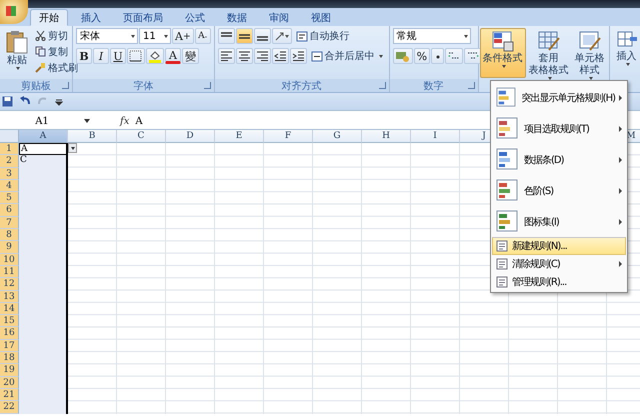 The image size is (640, 419). What do you see at coordinates (437, 56) in the screenshot?
I see `comma-style-icon` at bounding box center [437, 56].